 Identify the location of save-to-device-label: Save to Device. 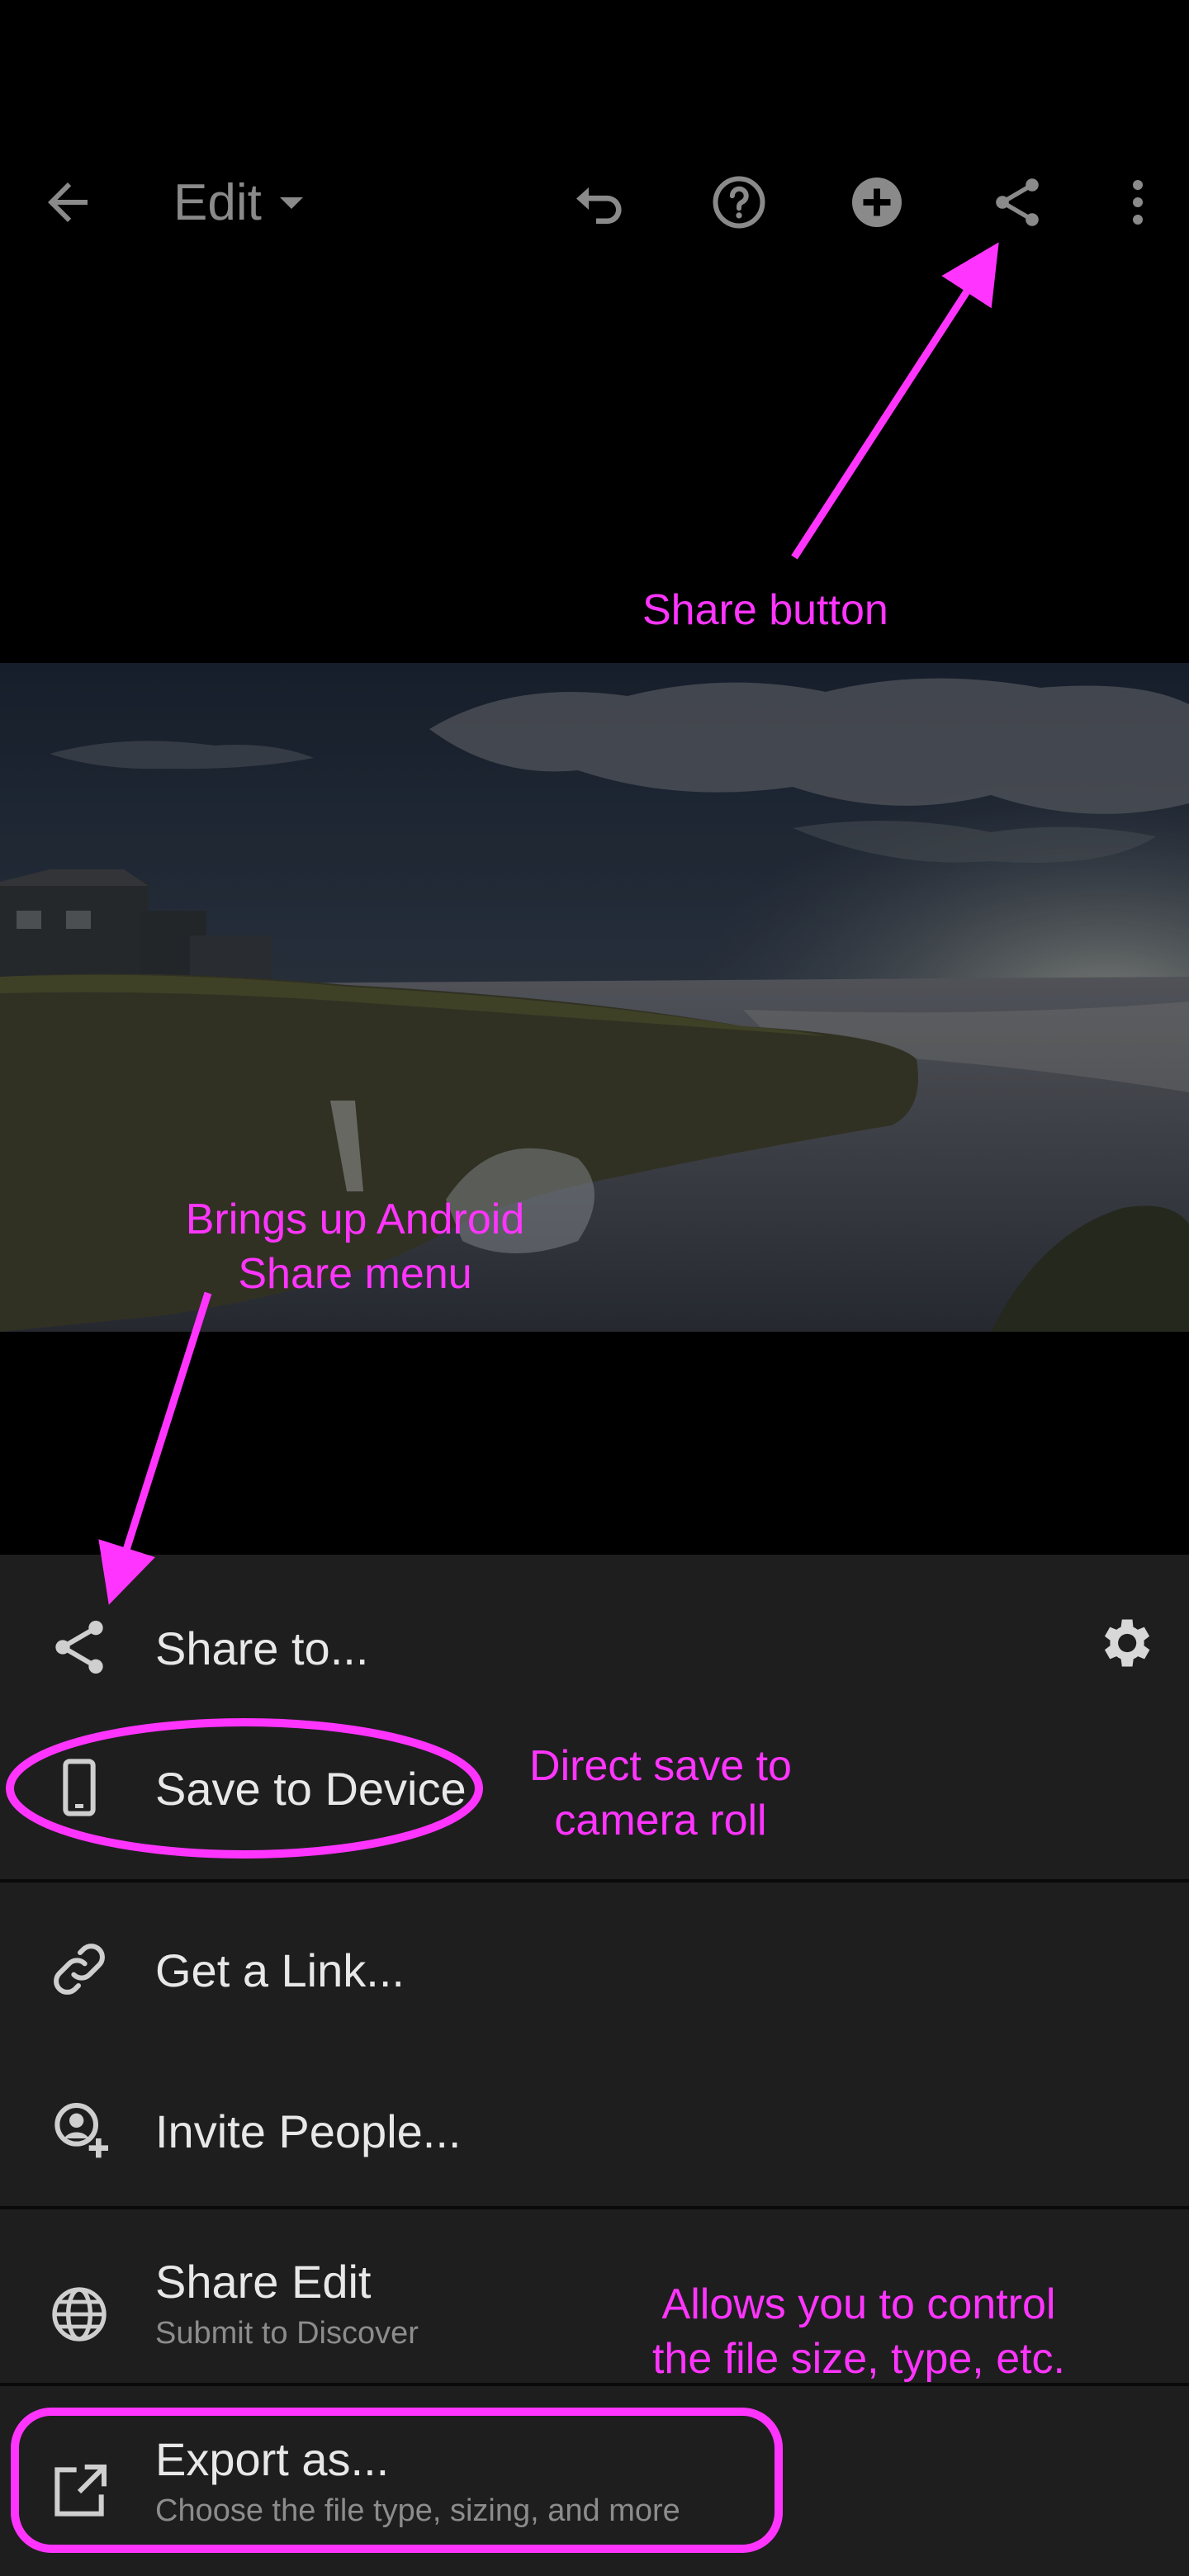
(311, 1789).